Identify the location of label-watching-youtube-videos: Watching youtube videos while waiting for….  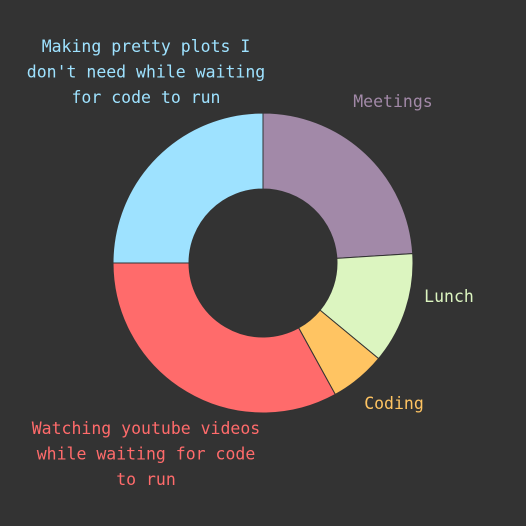
(146, 454).